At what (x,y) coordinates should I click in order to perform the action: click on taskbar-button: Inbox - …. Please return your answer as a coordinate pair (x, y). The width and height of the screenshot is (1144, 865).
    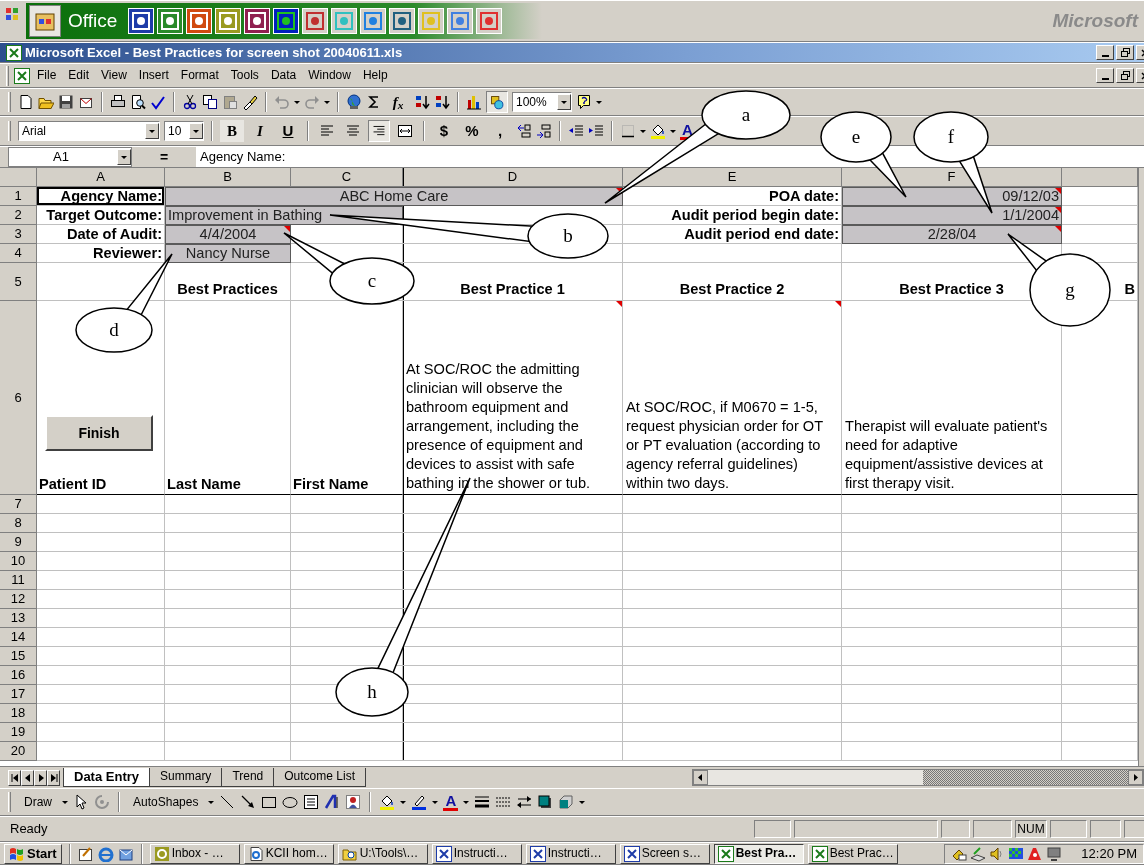
    Looking at the image, I should click on (194, 853).